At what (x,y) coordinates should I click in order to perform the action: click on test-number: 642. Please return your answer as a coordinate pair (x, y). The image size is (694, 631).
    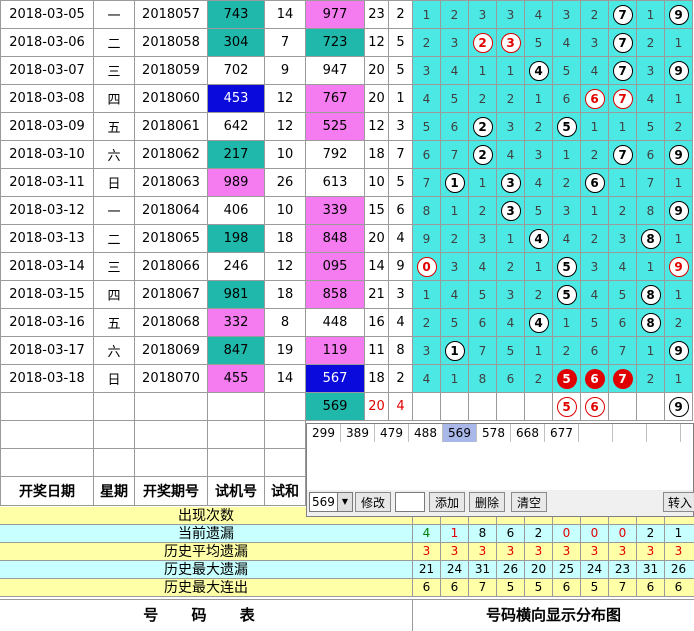
    Looking at the image, I should click on (236, 126).